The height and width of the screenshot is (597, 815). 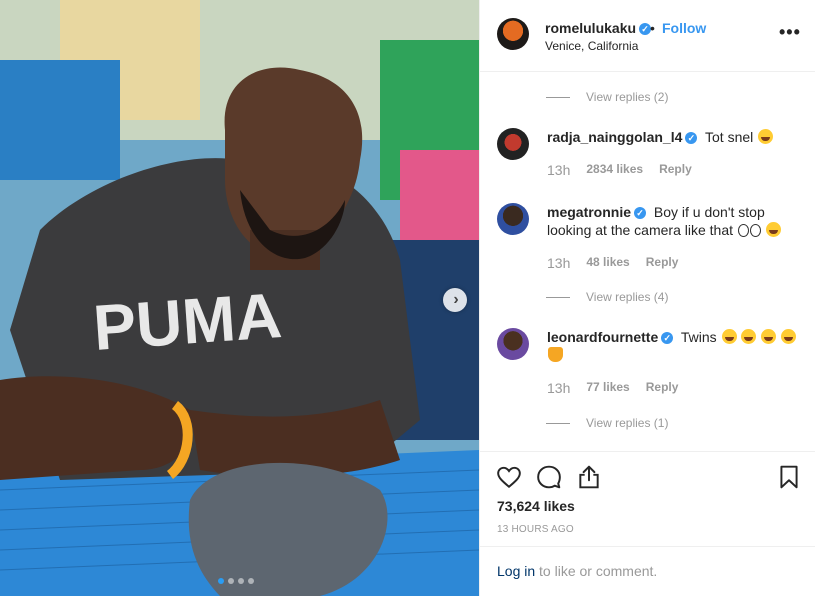 I want to click on comment-body: leonardfournette ✓ Twins, so click(x=672, y=346).